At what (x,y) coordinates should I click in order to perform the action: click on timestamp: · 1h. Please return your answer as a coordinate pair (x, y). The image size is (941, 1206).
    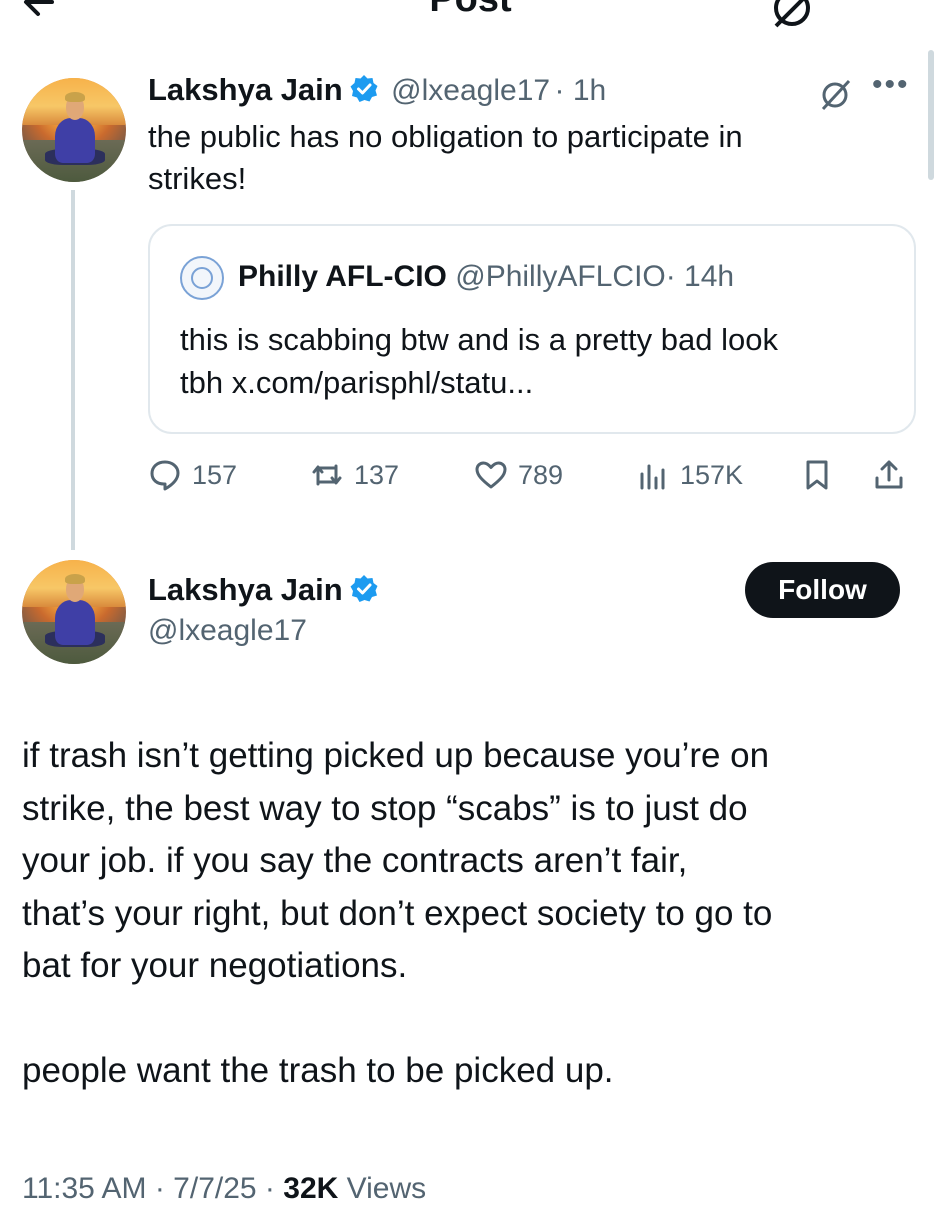
    Looking at the image, I should click on (581, 90).